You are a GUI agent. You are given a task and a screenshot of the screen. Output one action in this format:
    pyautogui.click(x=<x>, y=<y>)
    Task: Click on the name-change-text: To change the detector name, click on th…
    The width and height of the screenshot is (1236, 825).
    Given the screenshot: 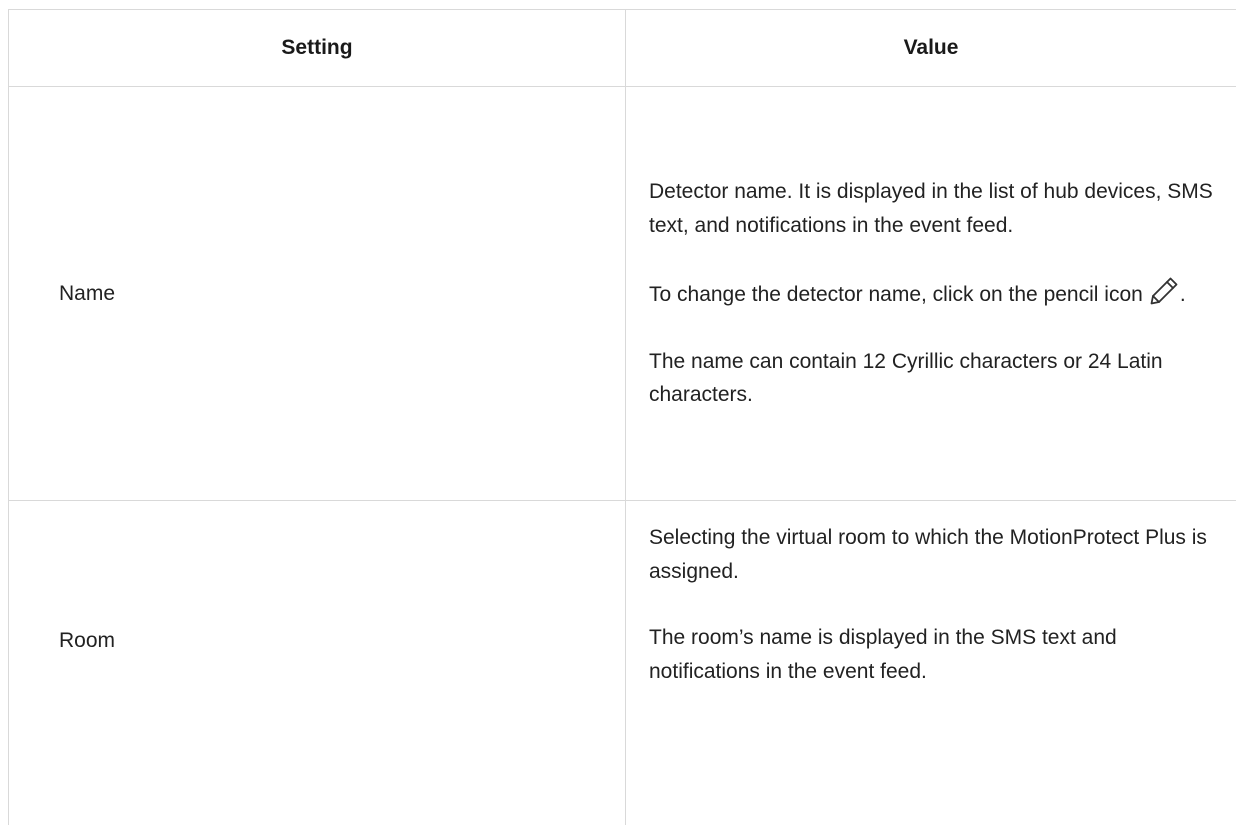 What is the action you would take?
    pyautogui.click(x=896, y=295)
    